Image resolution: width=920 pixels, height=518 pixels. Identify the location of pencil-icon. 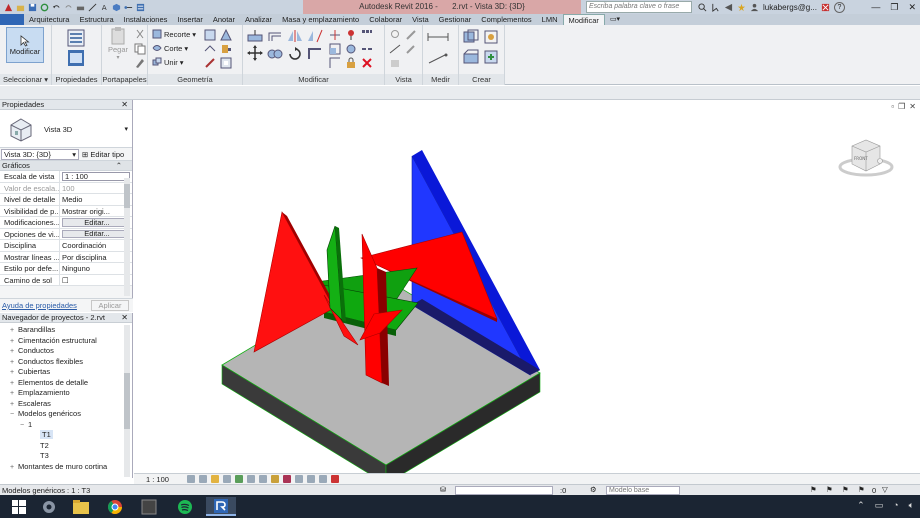
(411, 49).